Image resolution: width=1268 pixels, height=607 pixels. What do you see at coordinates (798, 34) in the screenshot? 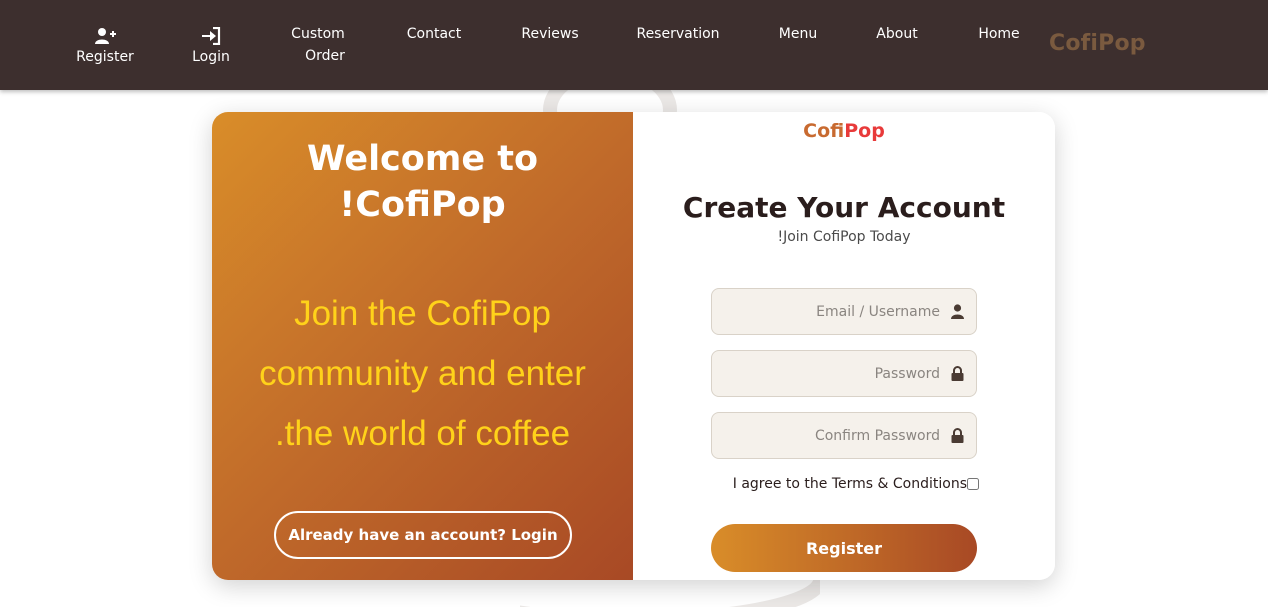
I see `nav-menu-label: Menu` at bounding box center [798, 34].